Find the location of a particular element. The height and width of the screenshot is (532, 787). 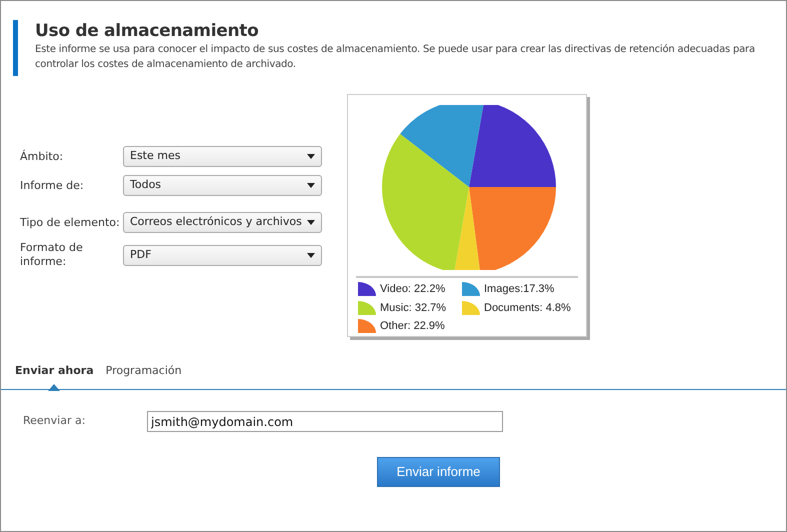

field-label: Formato de informe: is located at coordinates (52, 255).